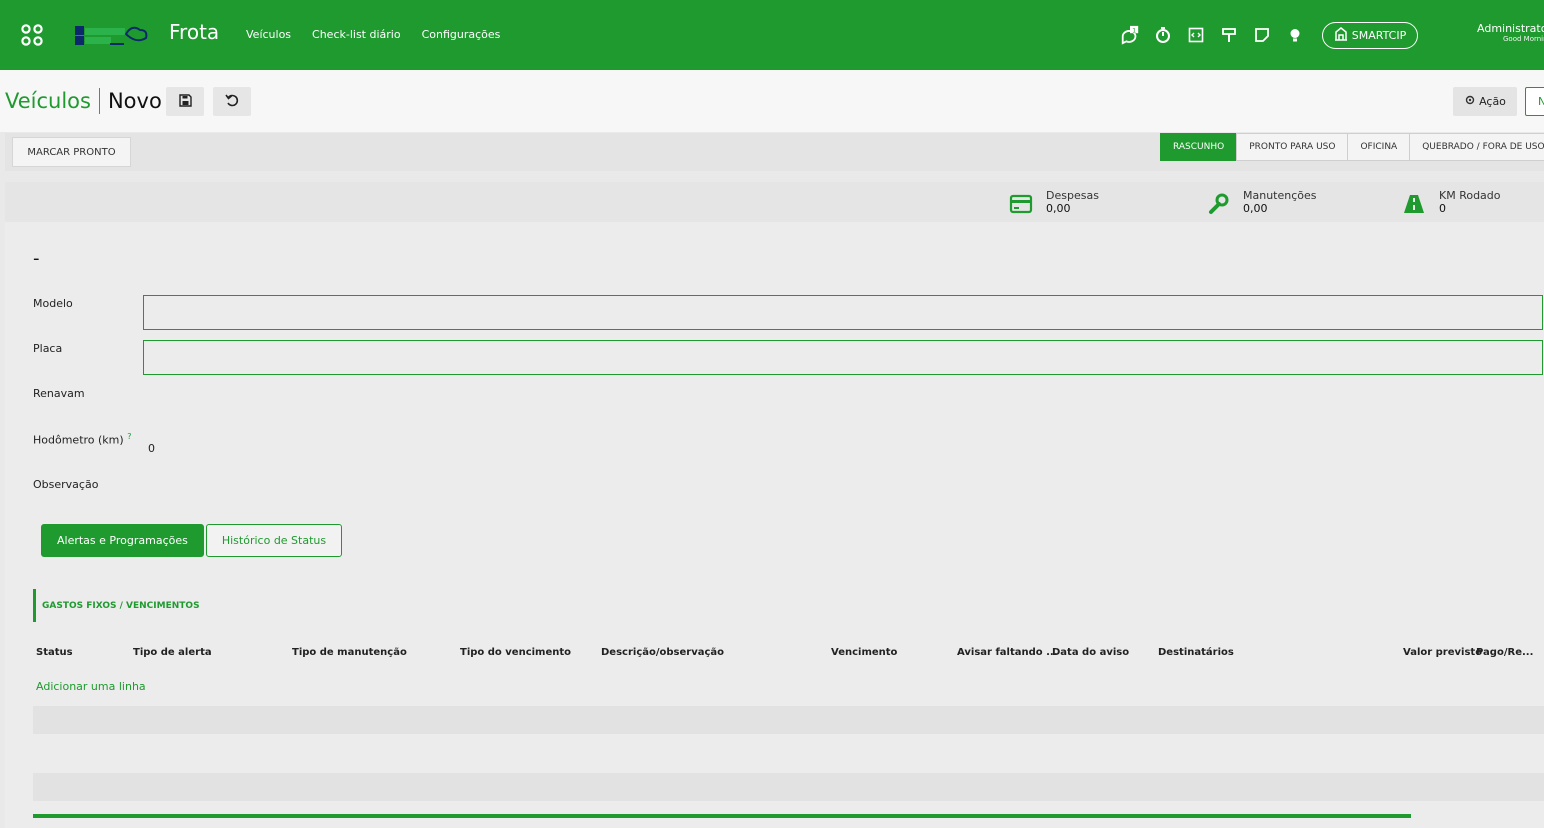  What do you see at coordinates (1451, 203) in the screenshot?
I see `stat-km-rodado: KM Rodado 0` at bounding box center [1451, 203].